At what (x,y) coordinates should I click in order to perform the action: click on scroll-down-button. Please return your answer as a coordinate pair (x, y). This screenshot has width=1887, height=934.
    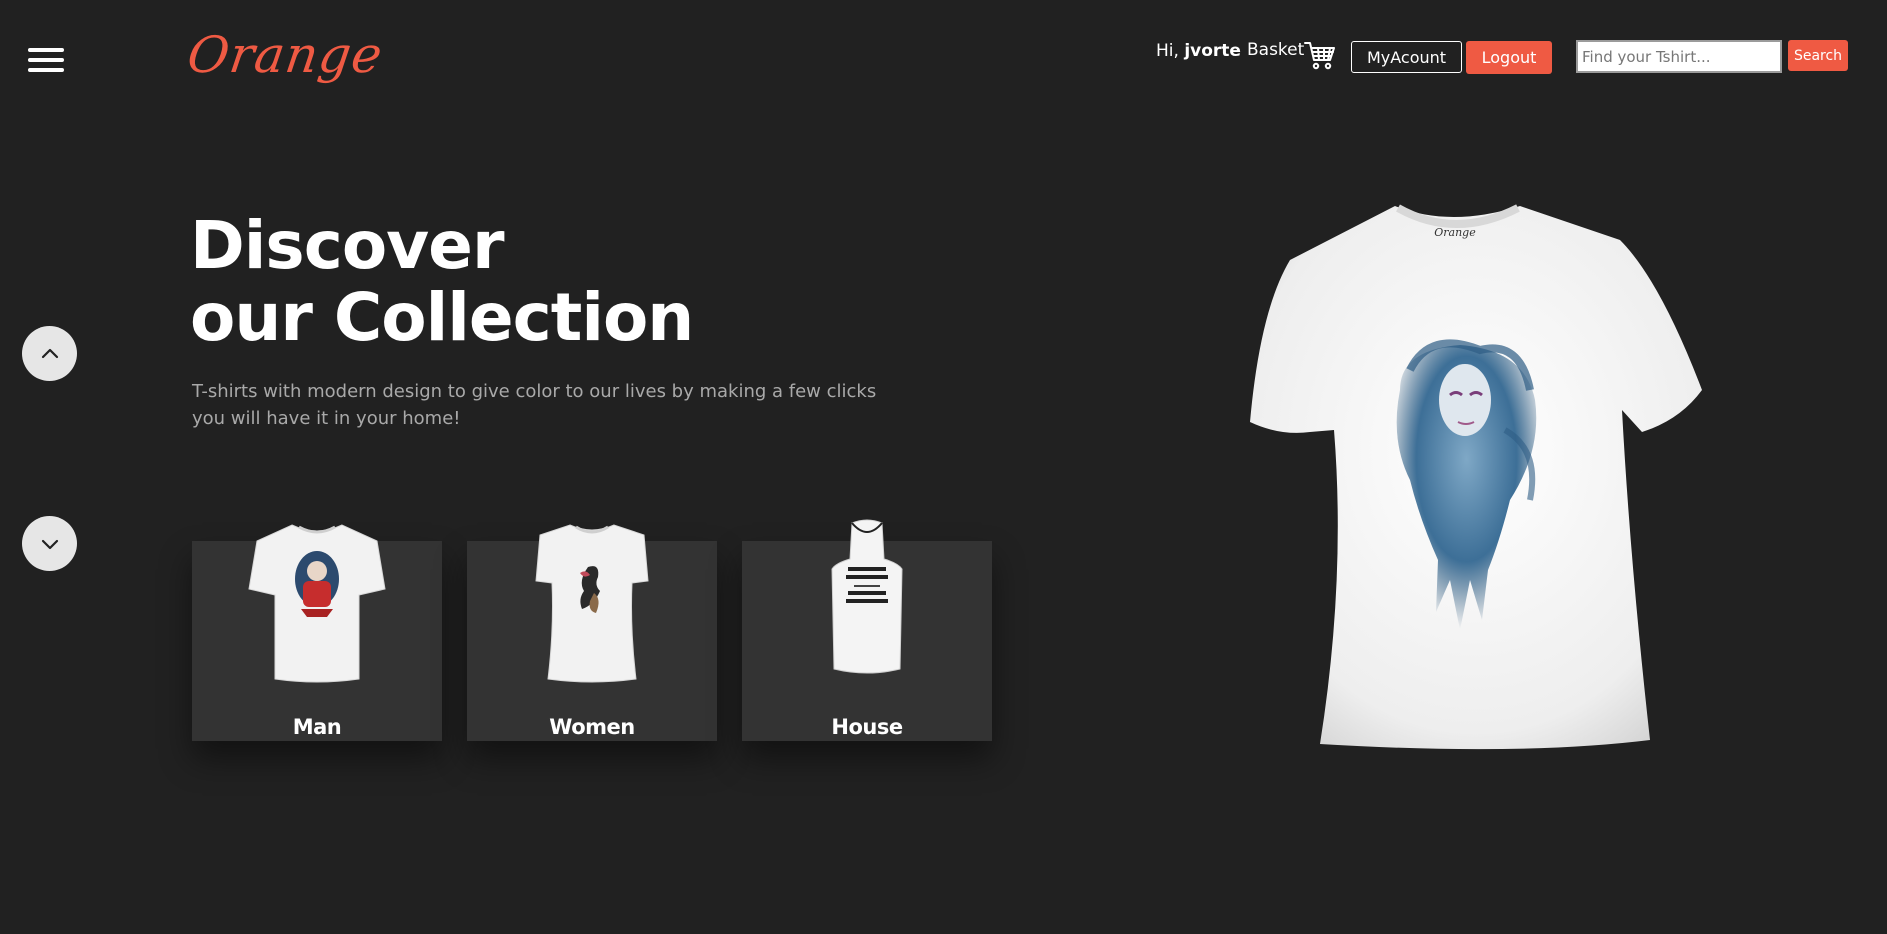
    Looking at the image, I should click on (49, 543).